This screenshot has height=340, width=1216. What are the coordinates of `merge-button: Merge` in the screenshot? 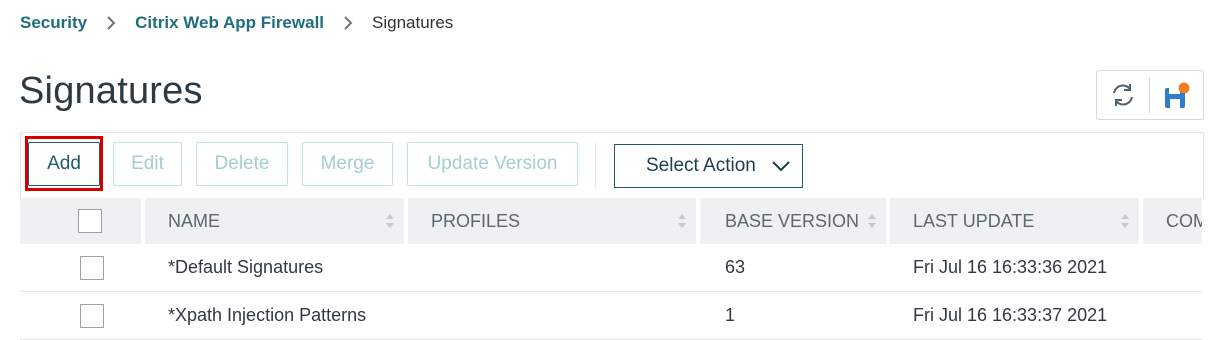 It's located at (347, 164).